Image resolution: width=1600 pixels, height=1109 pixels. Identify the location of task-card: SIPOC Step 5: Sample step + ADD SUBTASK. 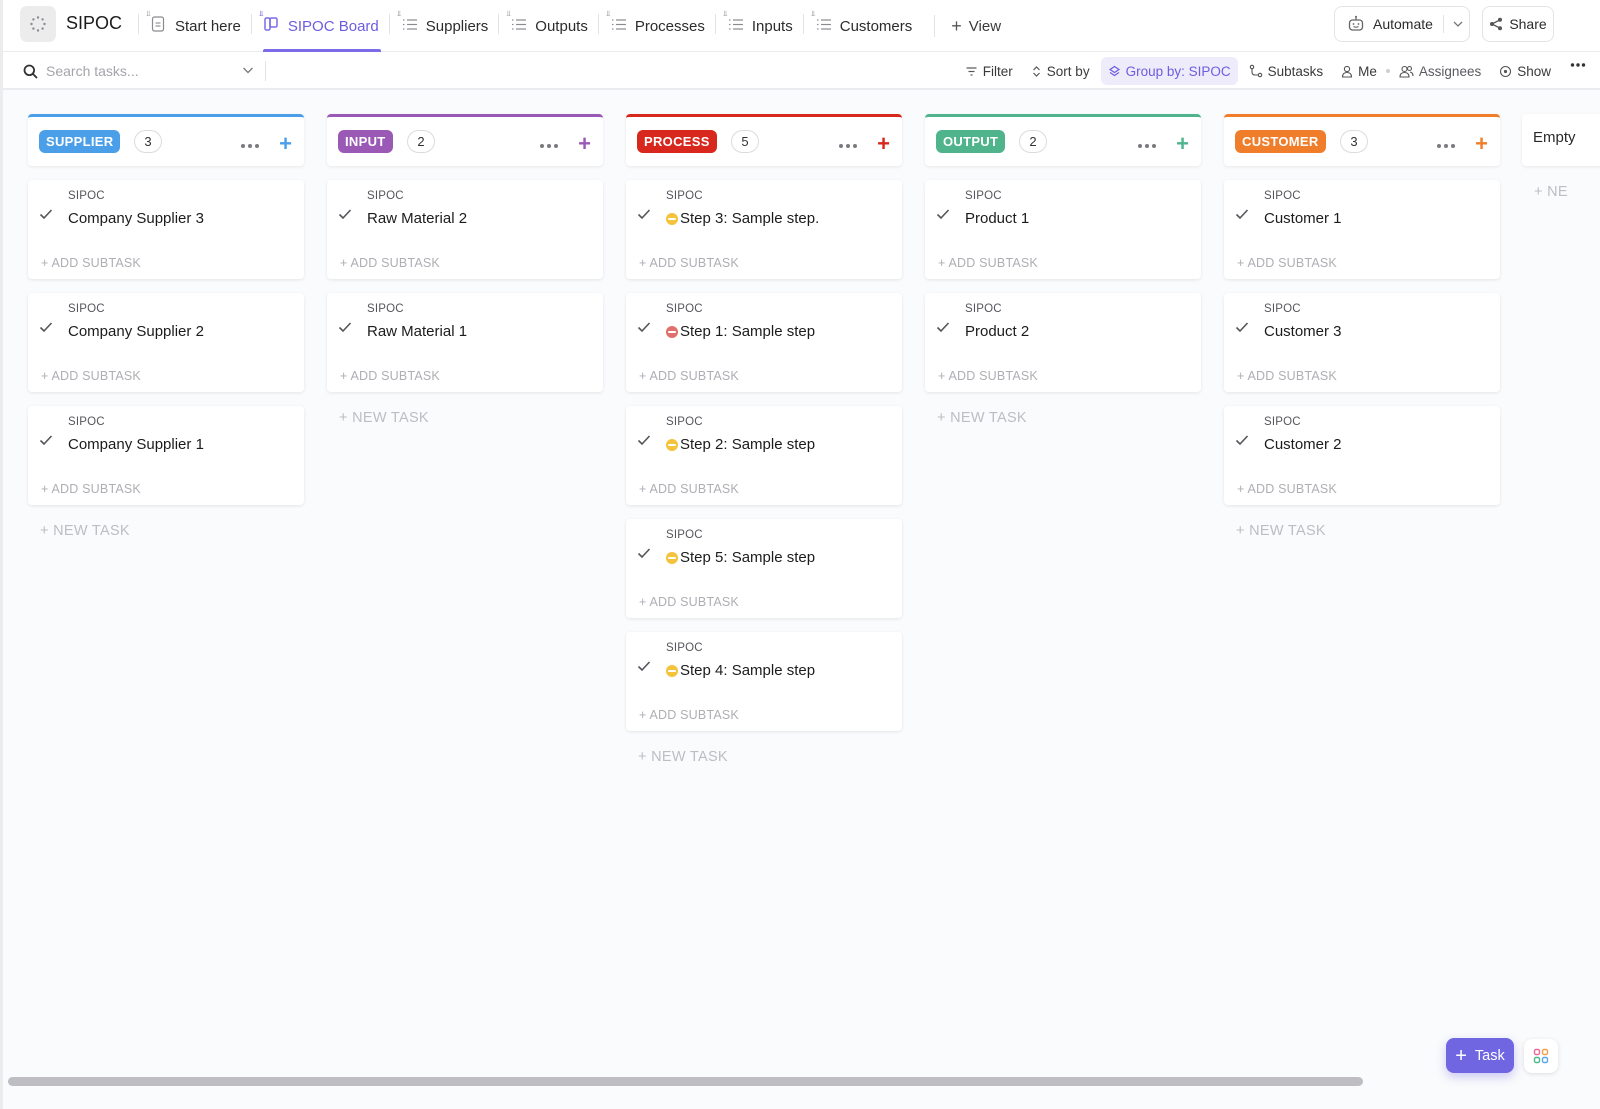
(764, 568).